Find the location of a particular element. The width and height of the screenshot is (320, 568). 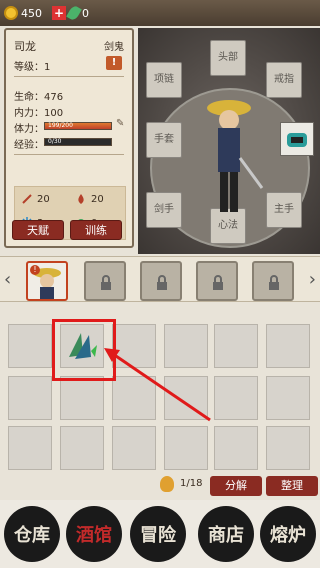

inventory-footer: 1/18 分解 整理 is located at coordinates (160, 485).